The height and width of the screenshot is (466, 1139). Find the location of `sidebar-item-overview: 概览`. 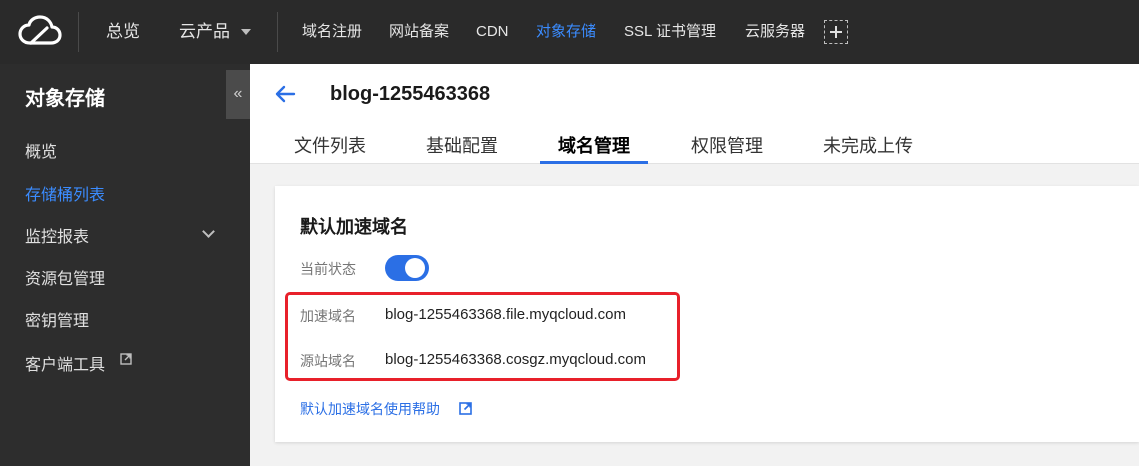

sidebar-item-overview: 概览 is located at coordinates (41, 150).